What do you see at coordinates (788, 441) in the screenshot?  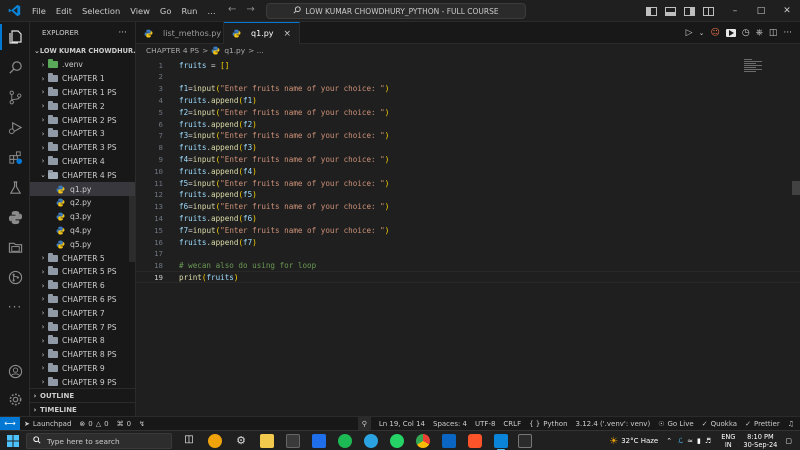 I see `notifications-icon: ▢` at bounding box center [788, 441].